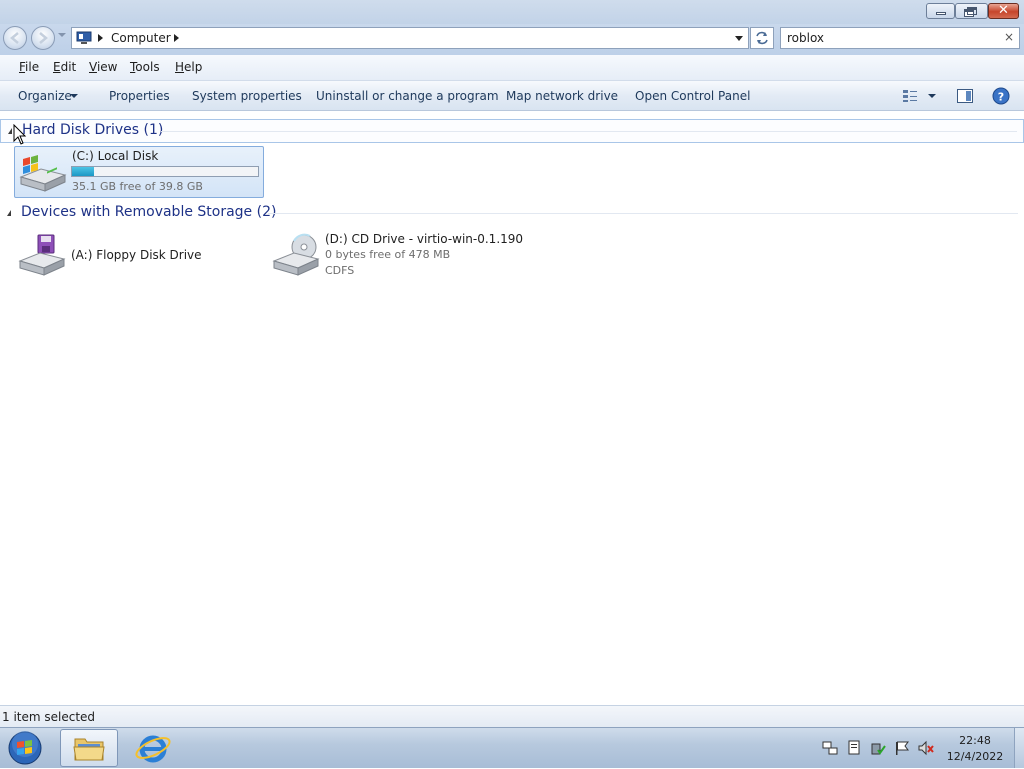 The height and width of the screenshot is (769, 1024). I want to click on refresh-icon, so click(762, 38).